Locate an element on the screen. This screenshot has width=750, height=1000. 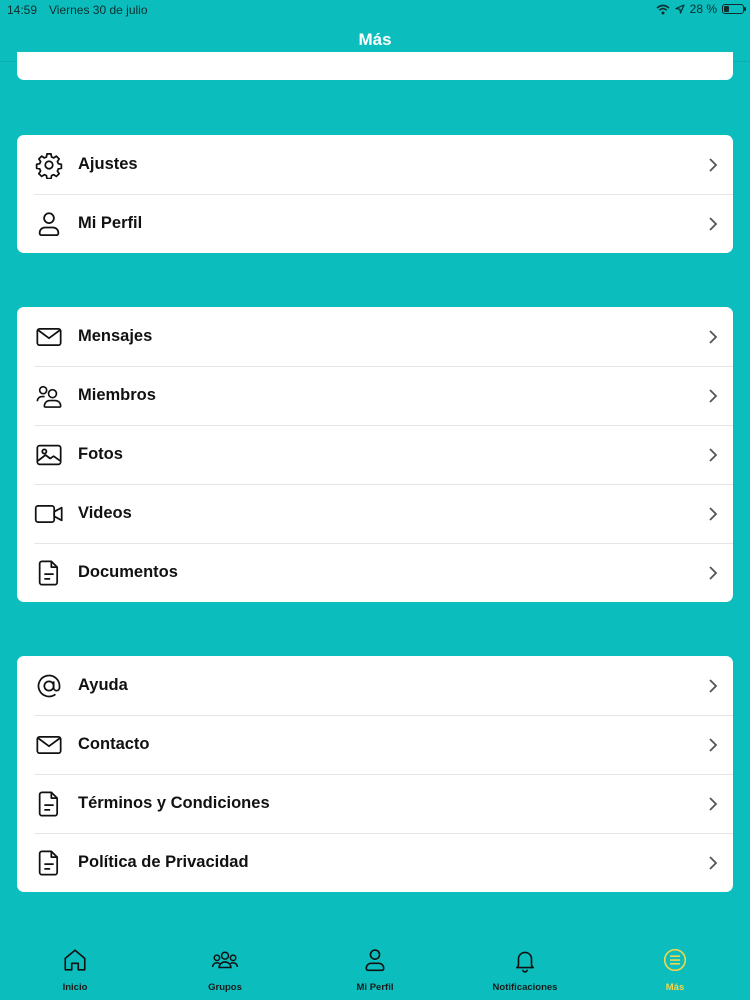
menu-item-contacto: Contacto is located at coordinates (375, 744).